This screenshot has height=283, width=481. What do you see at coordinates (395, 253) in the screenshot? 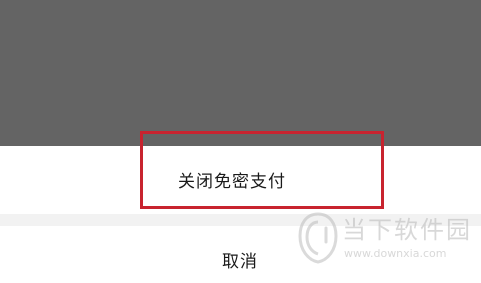
I see `watermark-url: www.downxia.com` at bounding box center [395, 253].